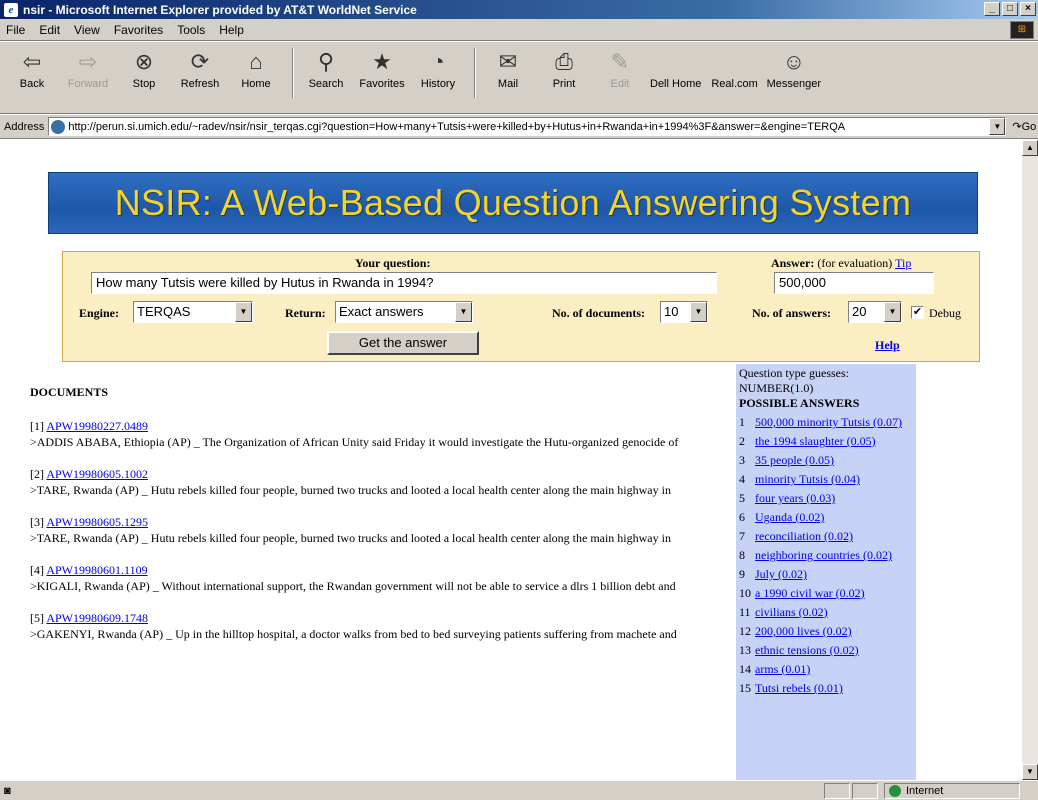  I want to click on answer-rank: 9, so click(742, 574).